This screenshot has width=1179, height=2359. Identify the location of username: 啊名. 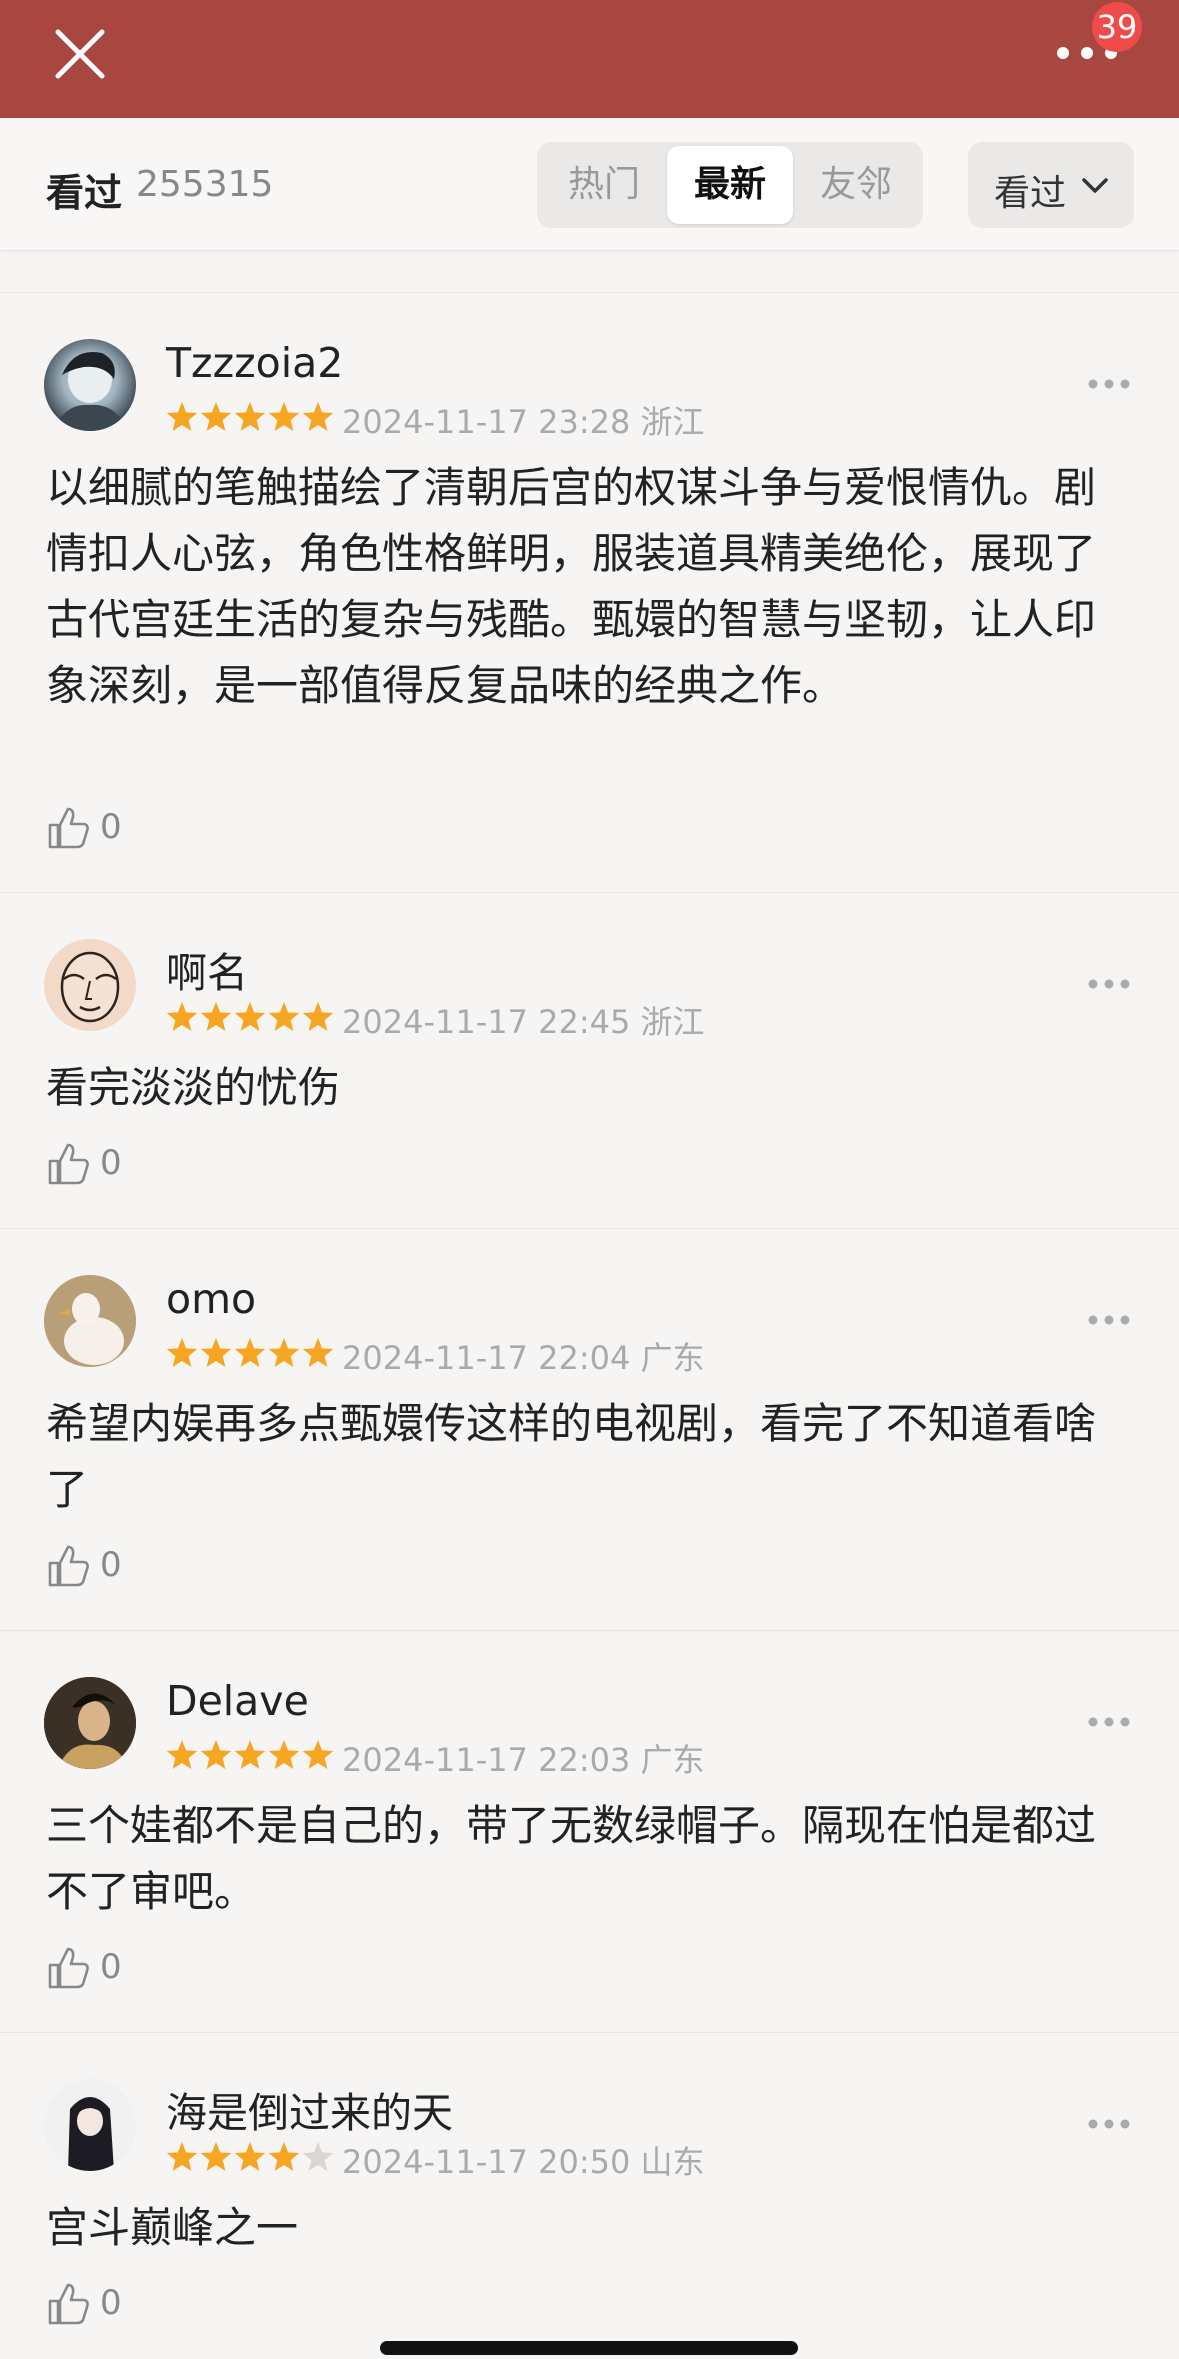
(207, 969).